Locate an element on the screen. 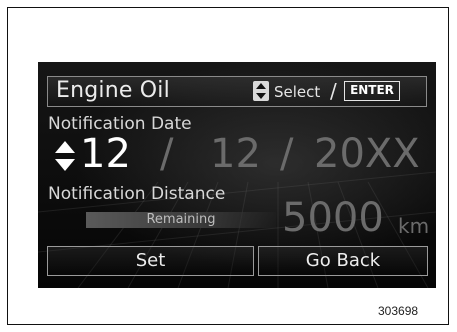  notification-distance-label: Notification Distance is located at coordinates (137, 194).